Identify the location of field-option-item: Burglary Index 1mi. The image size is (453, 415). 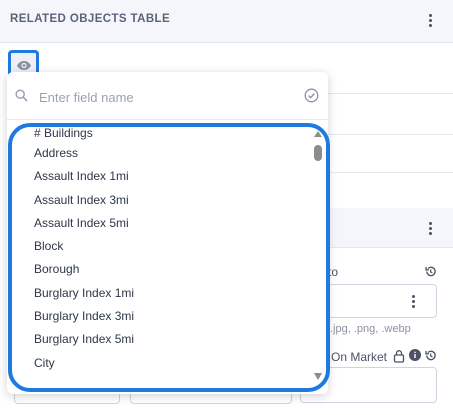
(169, 293).